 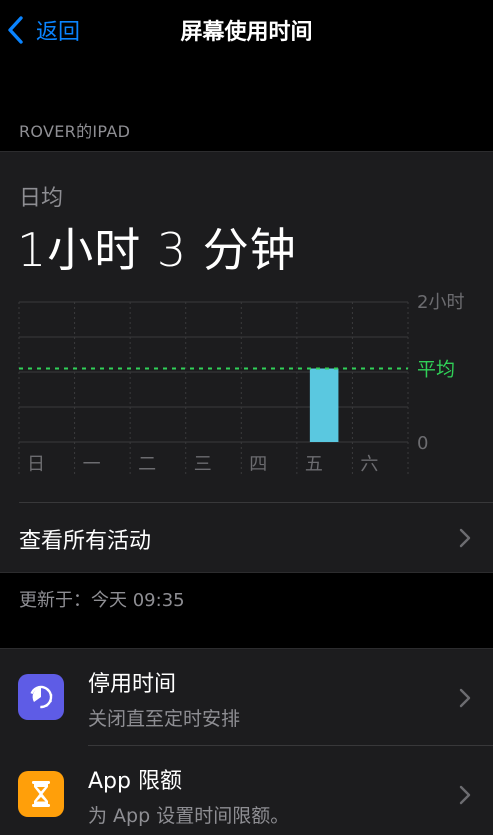 What do you see at coordinates (440, 302) in the screenshot?
I see `chart-y-tick-label: 2小时` at bounding box center [440, 302].